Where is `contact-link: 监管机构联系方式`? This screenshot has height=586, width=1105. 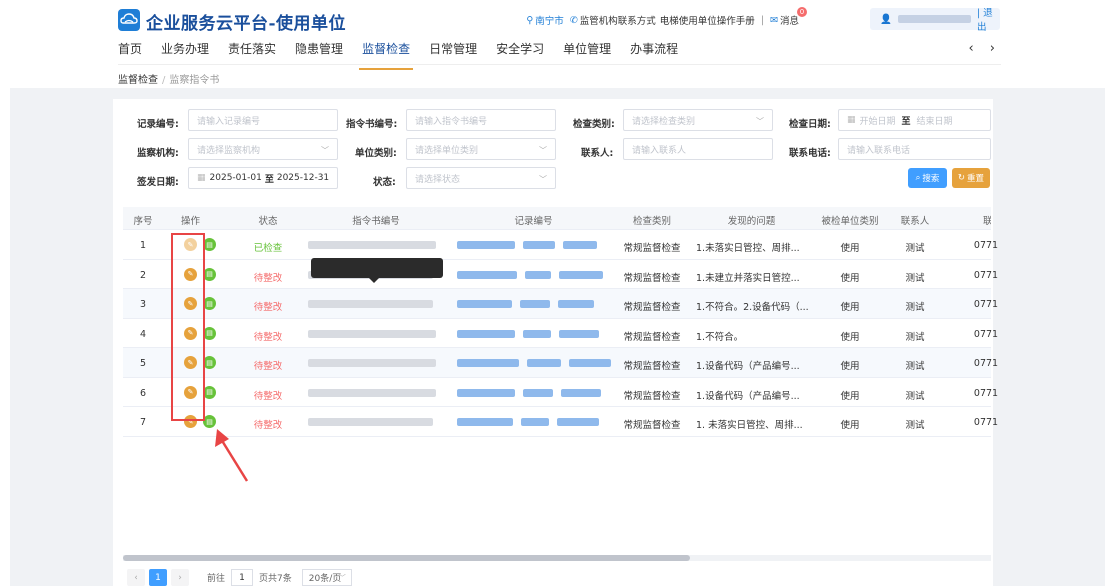
contact-link: 监管机构联系方式 is located at coordinates (618, 20).